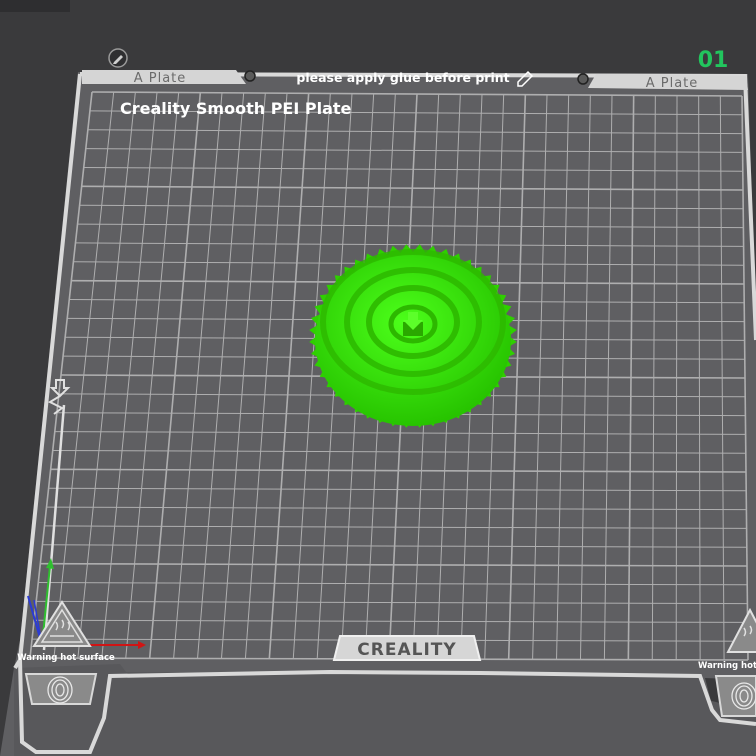 The image size is (756, 756). Describe the element at coordinates (402, 77) in the screenshot. I see `plate-notice-text: please apply glue before print` at that location.